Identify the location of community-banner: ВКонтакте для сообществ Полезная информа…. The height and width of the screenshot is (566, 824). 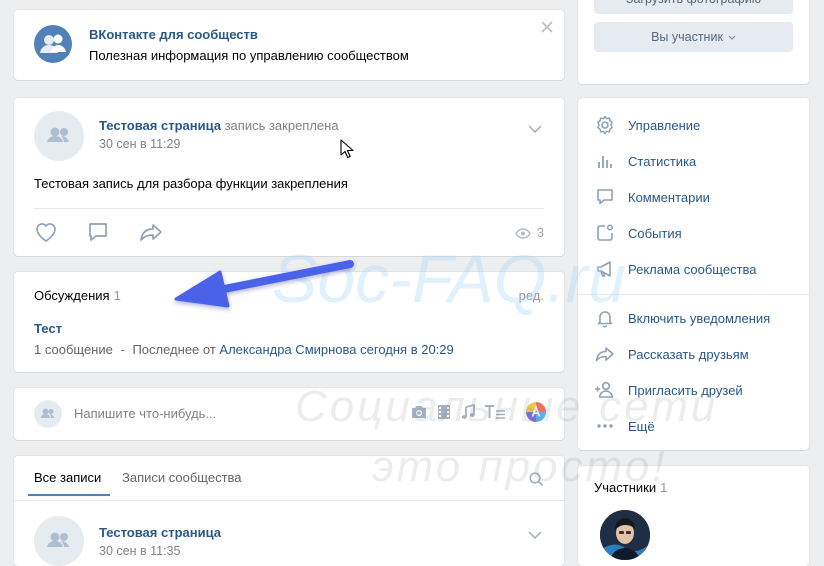
(289, 45).